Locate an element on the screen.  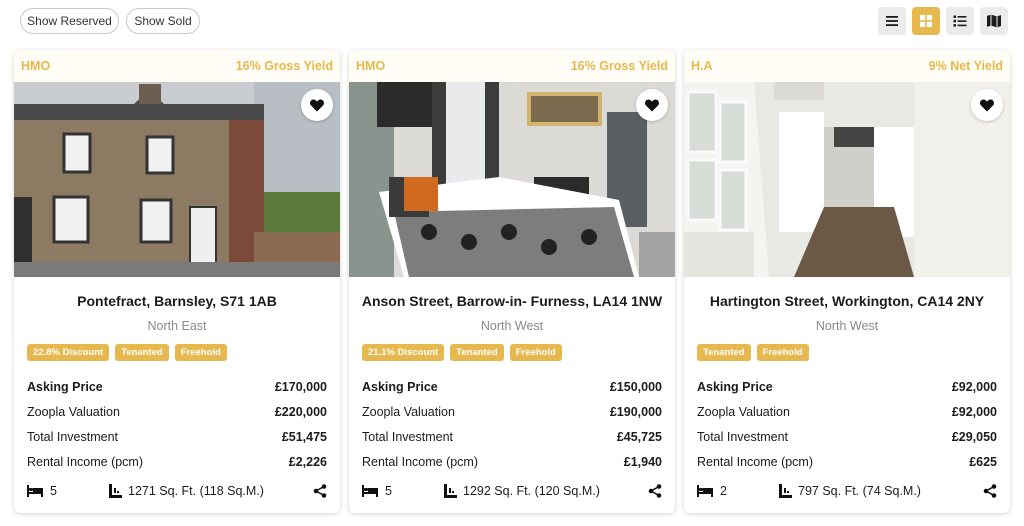
listing-address: Pontefract, Barnsley, S71 1AB is located at coordinates (177, 302).